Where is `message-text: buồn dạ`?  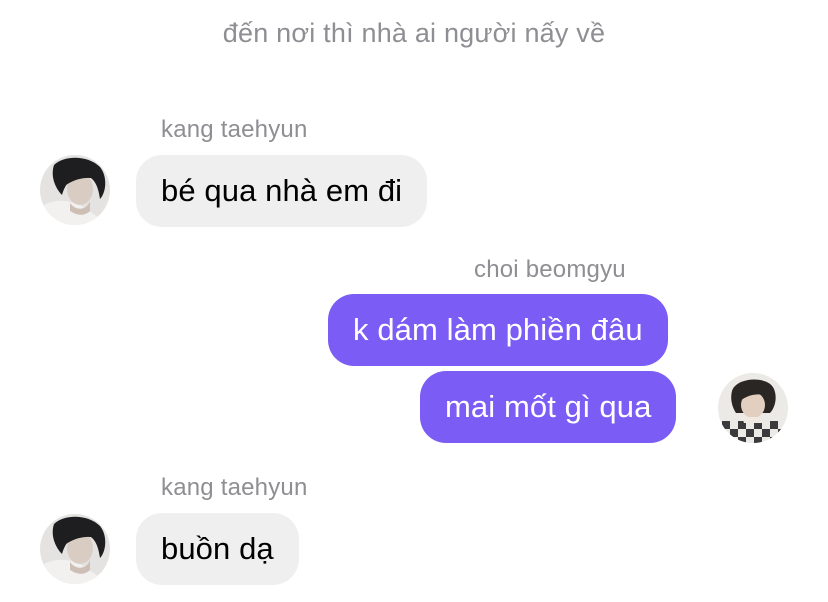 message-text: buồn dạ is located at coordinates (217, 548).